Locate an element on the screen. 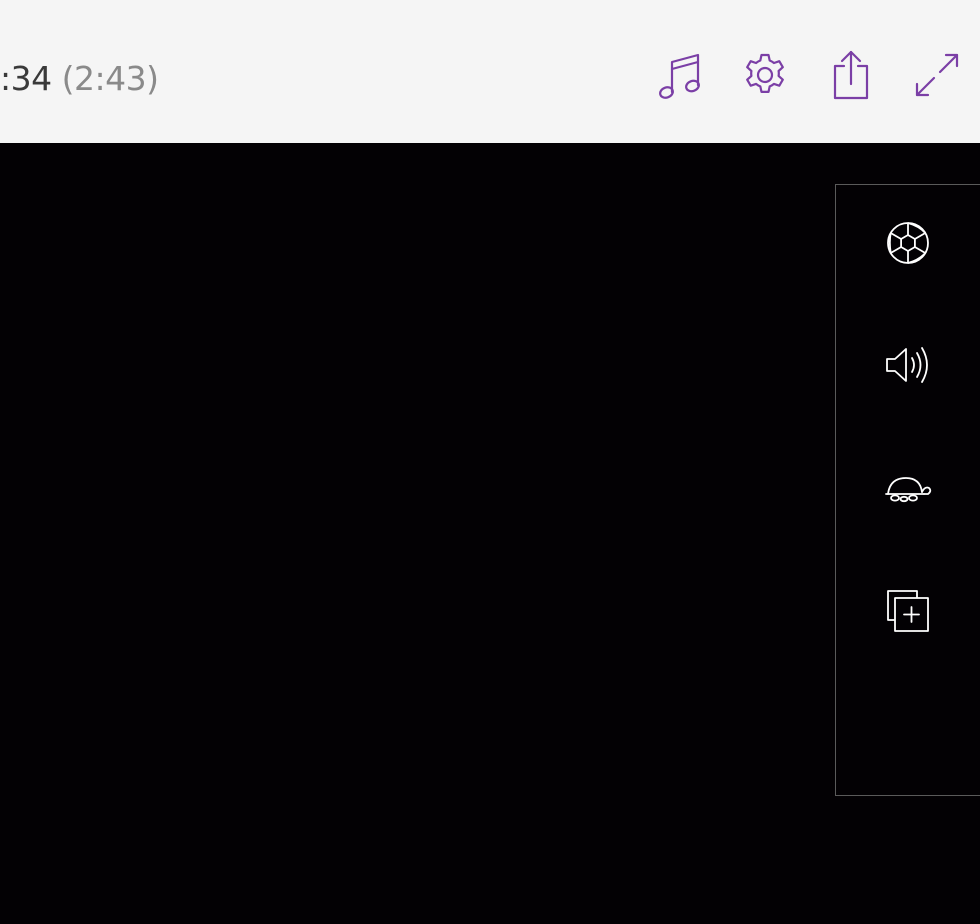  volume-button is located at coordinates (908, 367).